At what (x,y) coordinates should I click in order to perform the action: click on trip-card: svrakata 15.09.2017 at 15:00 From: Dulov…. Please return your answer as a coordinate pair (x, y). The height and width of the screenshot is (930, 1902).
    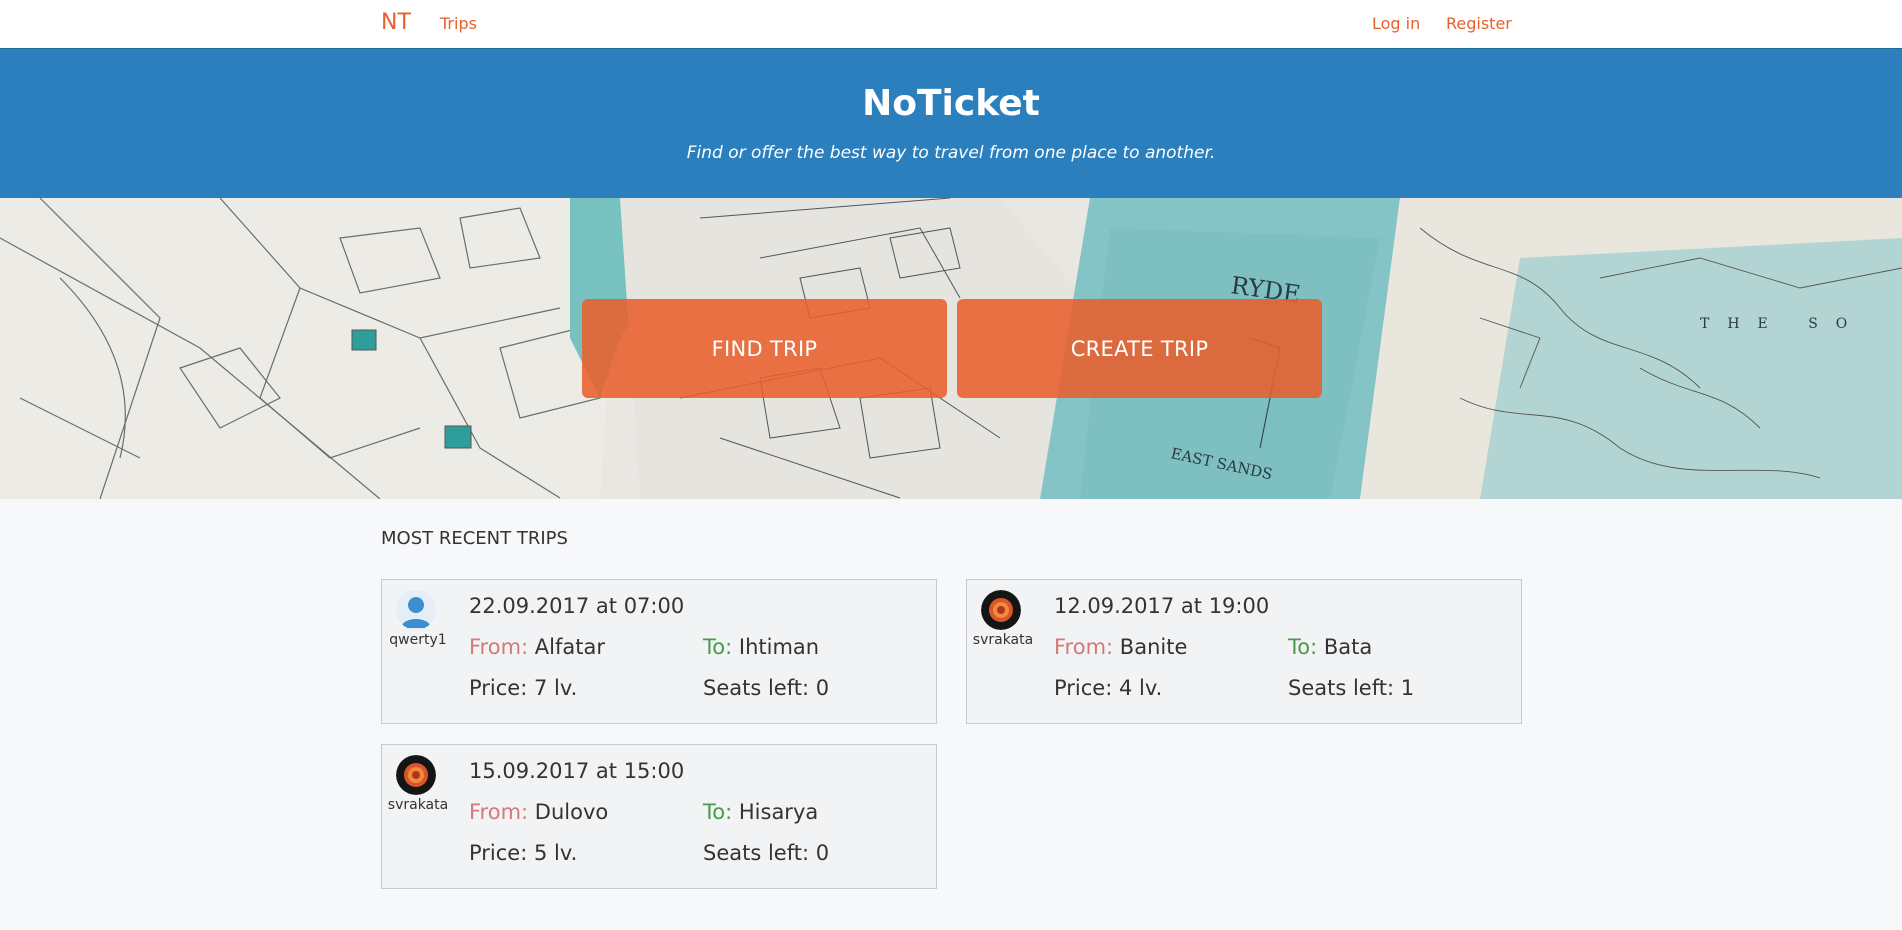
    Looking at the image, I should click on (659, 816).